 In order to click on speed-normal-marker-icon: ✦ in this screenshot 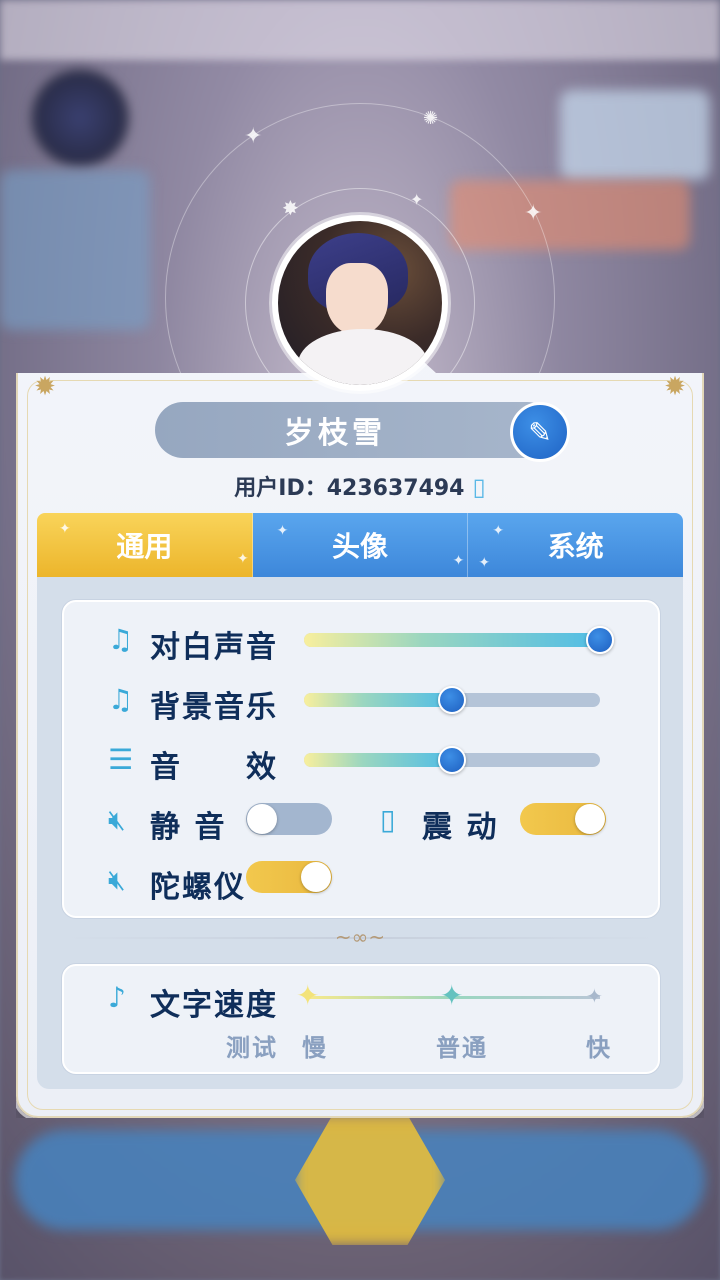, I will do `click(451, 996)`.